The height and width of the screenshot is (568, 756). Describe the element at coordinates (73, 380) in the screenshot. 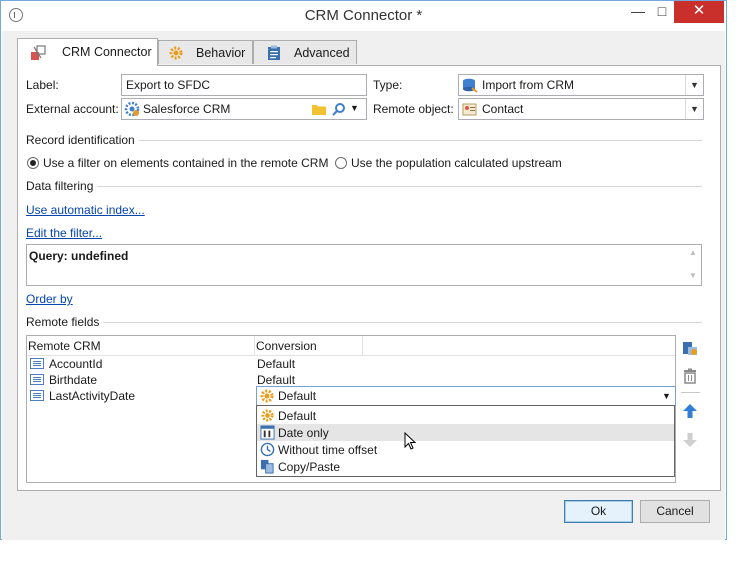

I see `field-name: Birthdate` at that location.